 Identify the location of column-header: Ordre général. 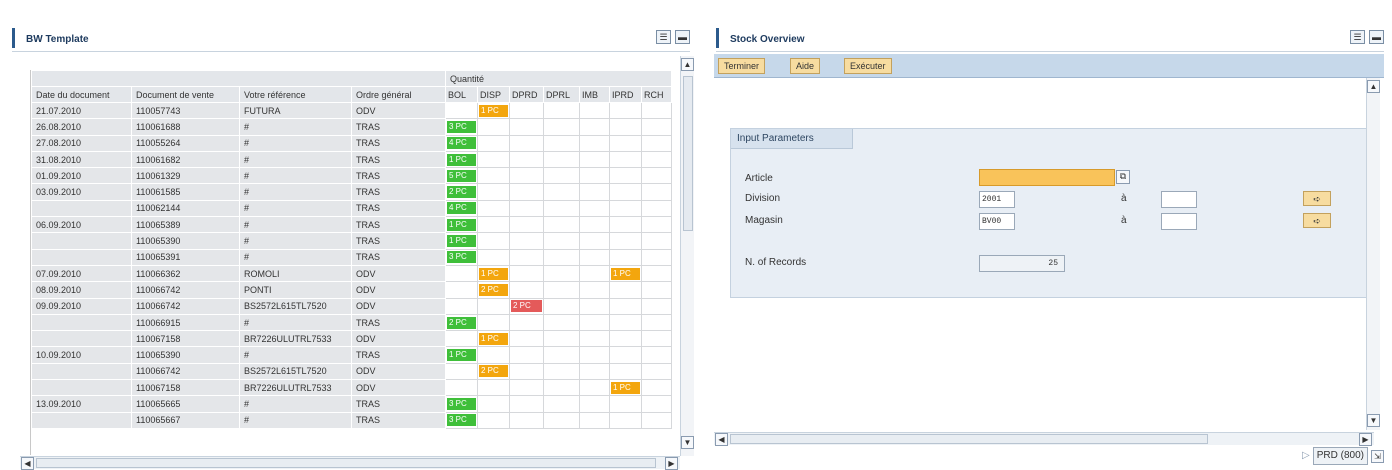
(398, 94).